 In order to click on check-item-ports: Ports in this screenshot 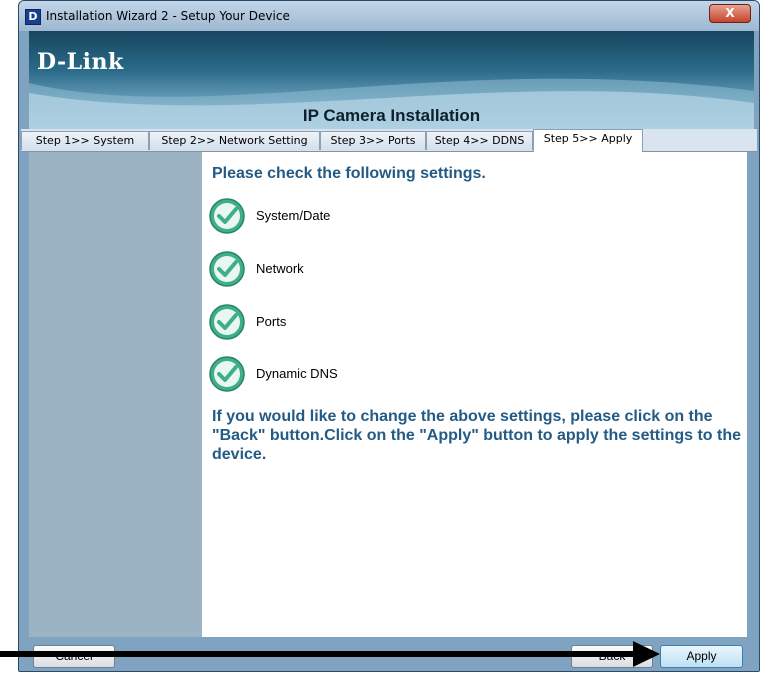, I will do `click(358, 322)`.